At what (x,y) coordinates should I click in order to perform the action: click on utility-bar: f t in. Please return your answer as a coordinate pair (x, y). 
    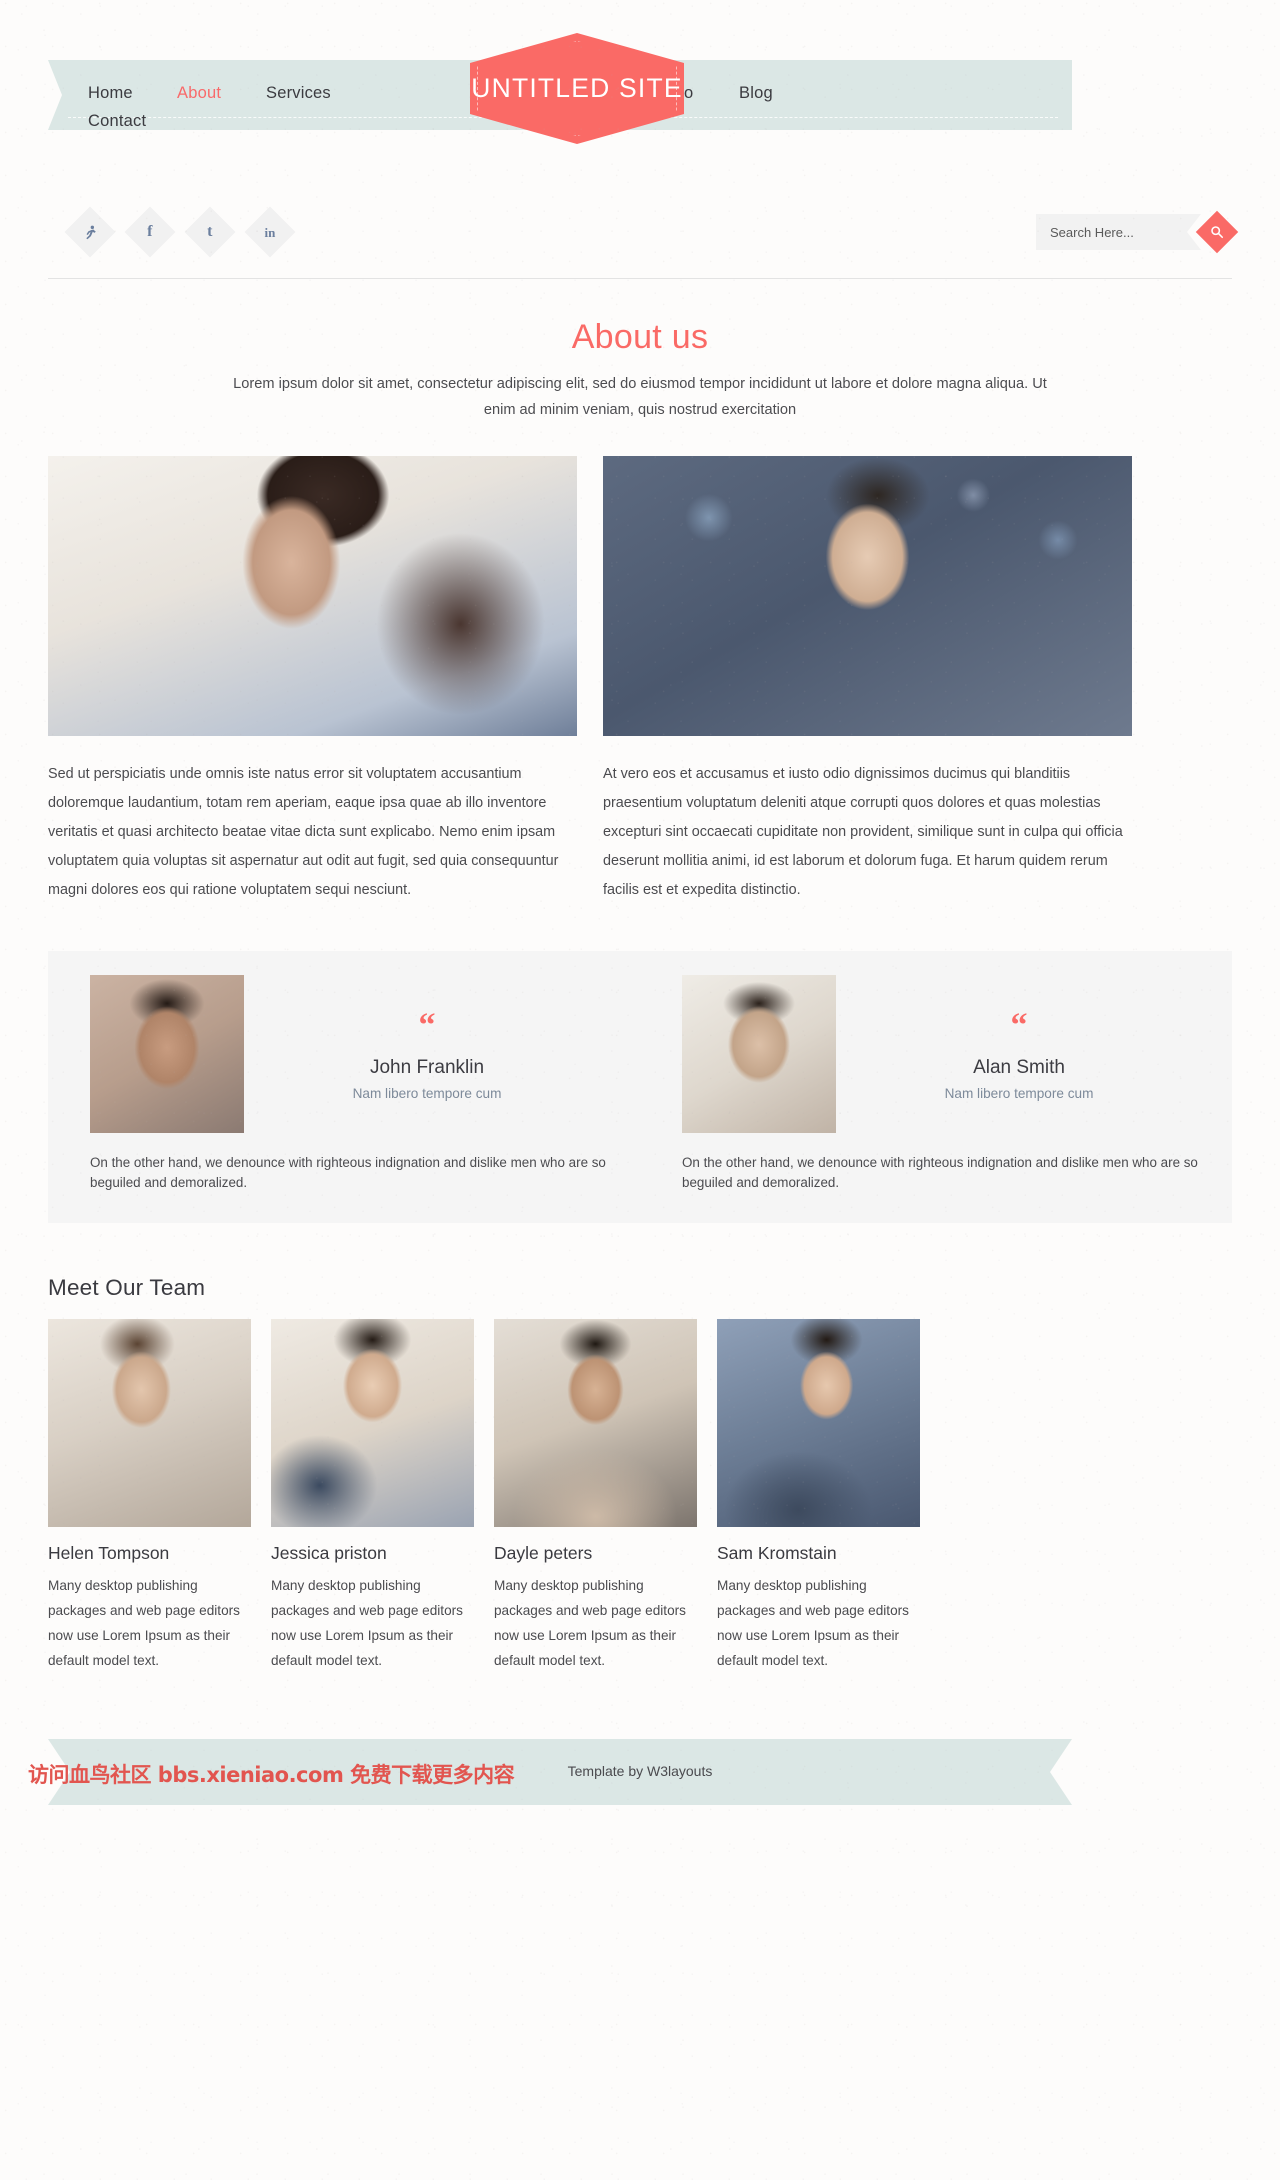
    Looking at the image, I should click on (640, 246).